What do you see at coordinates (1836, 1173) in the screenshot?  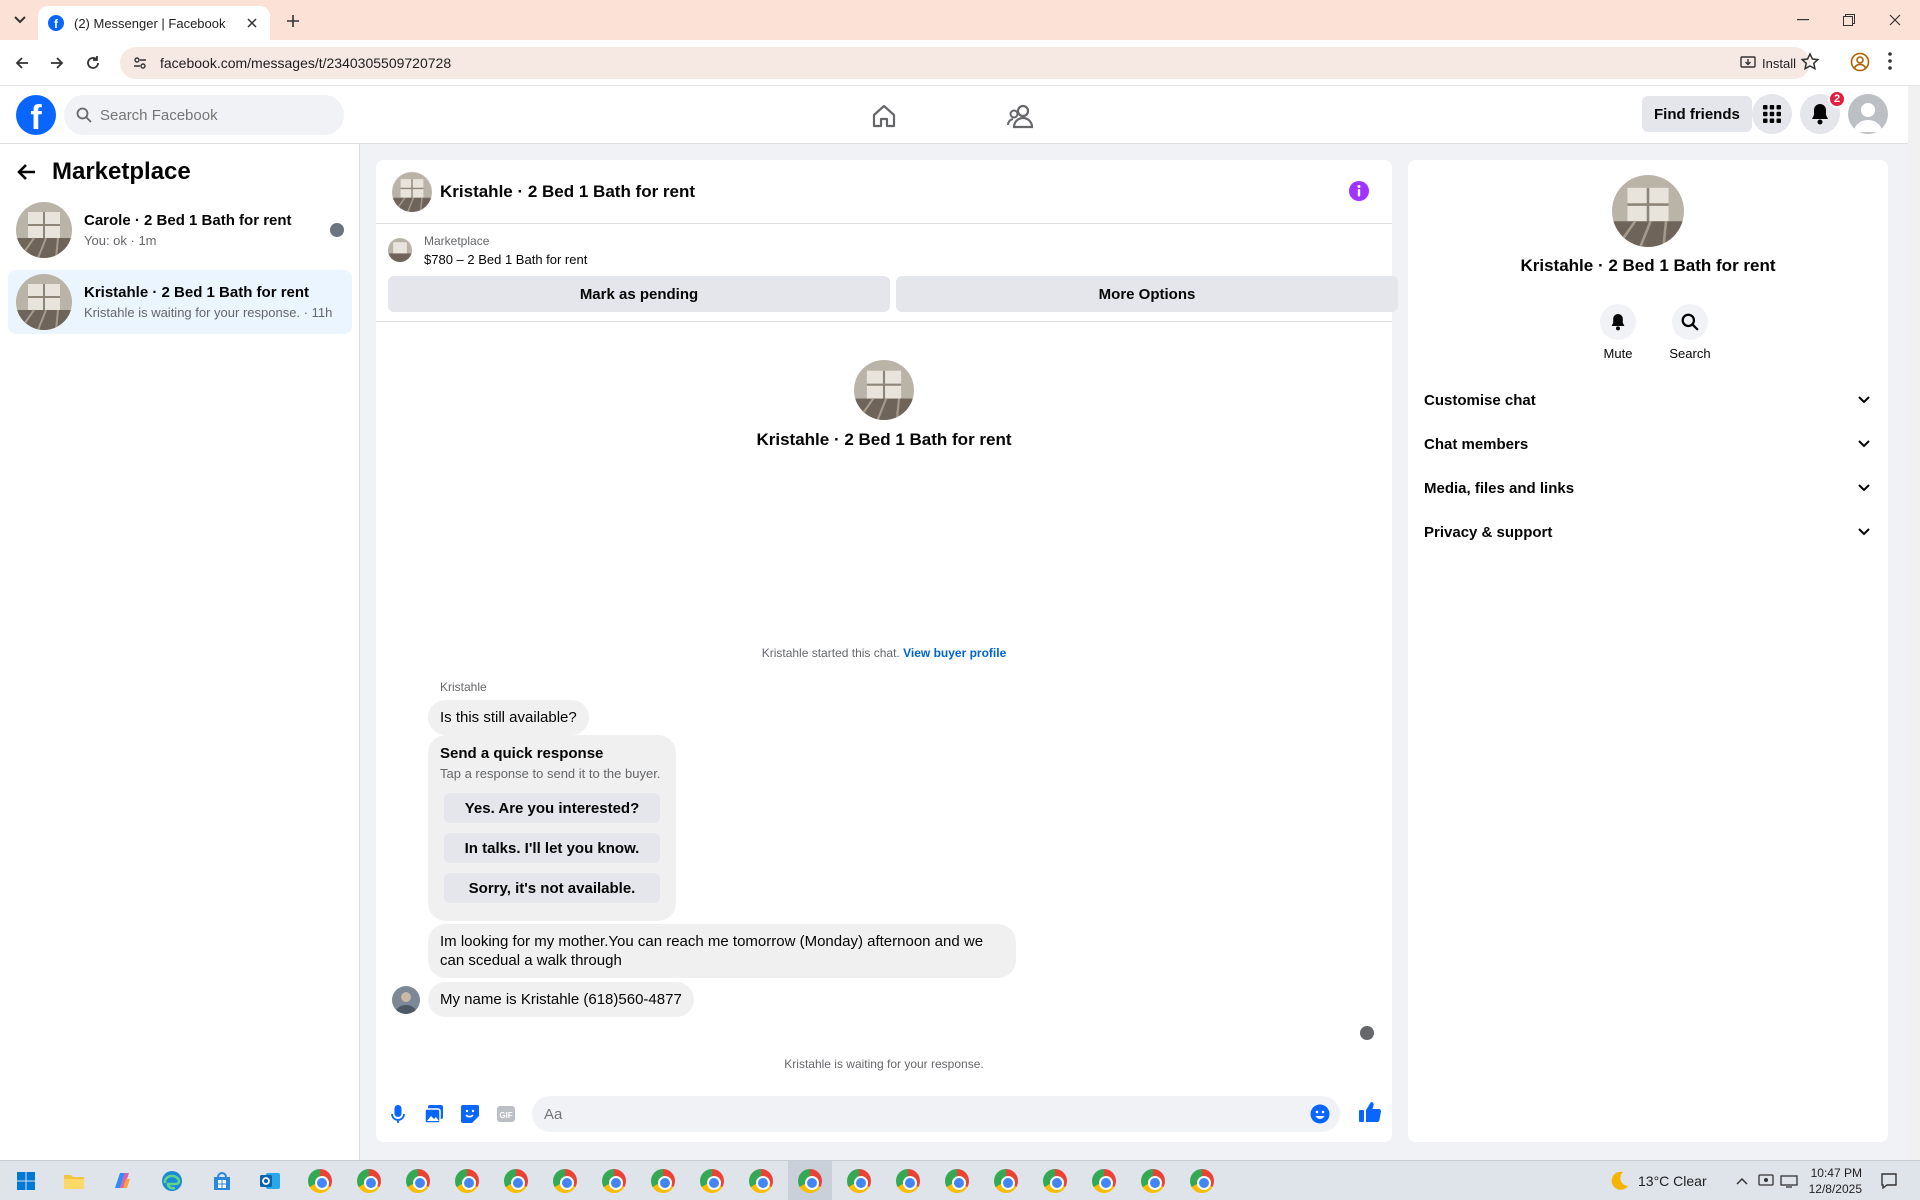 I see `clock-time: 10:47 PM` at bounding box center [1836, 1173].